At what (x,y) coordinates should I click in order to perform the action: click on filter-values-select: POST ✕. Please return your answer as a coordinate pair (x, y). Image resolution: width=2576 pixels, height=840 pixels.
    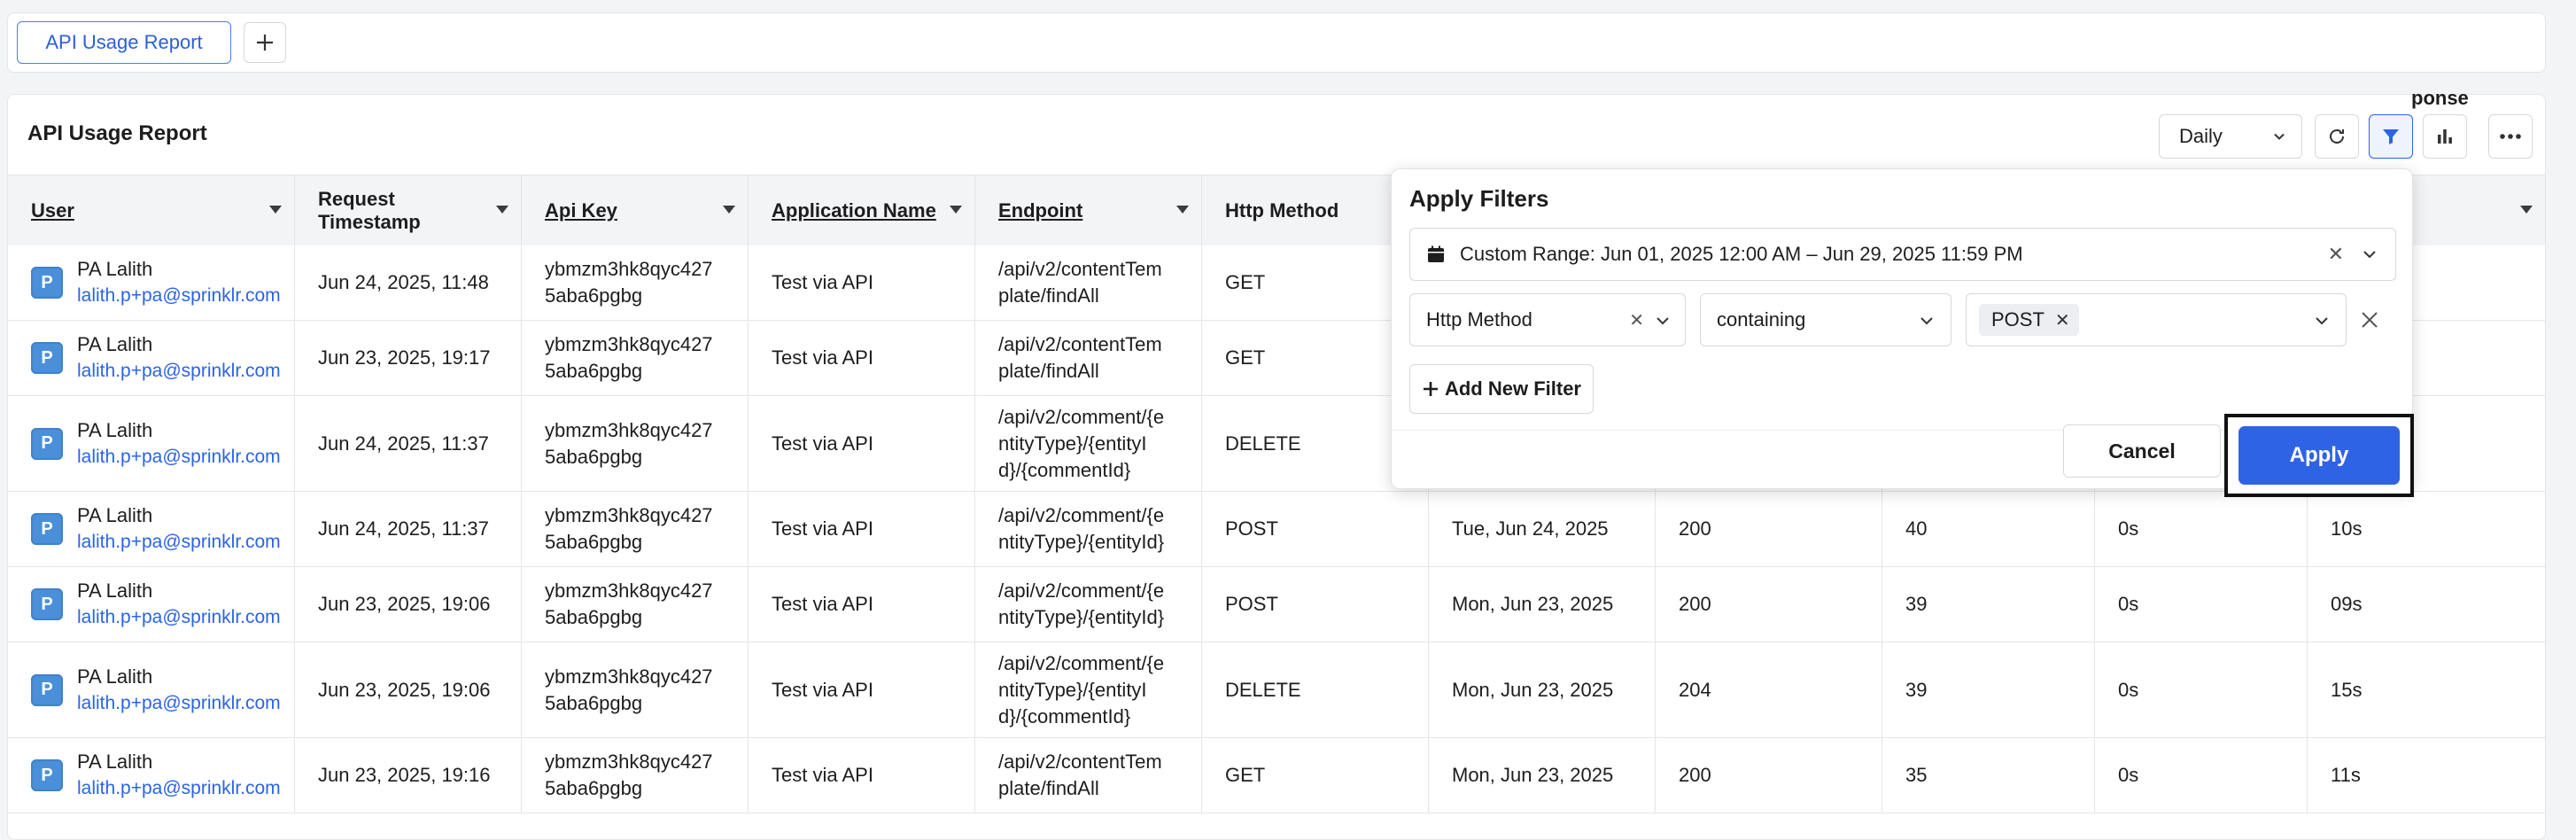
    Looking at the image, I should click on (2156, 319).